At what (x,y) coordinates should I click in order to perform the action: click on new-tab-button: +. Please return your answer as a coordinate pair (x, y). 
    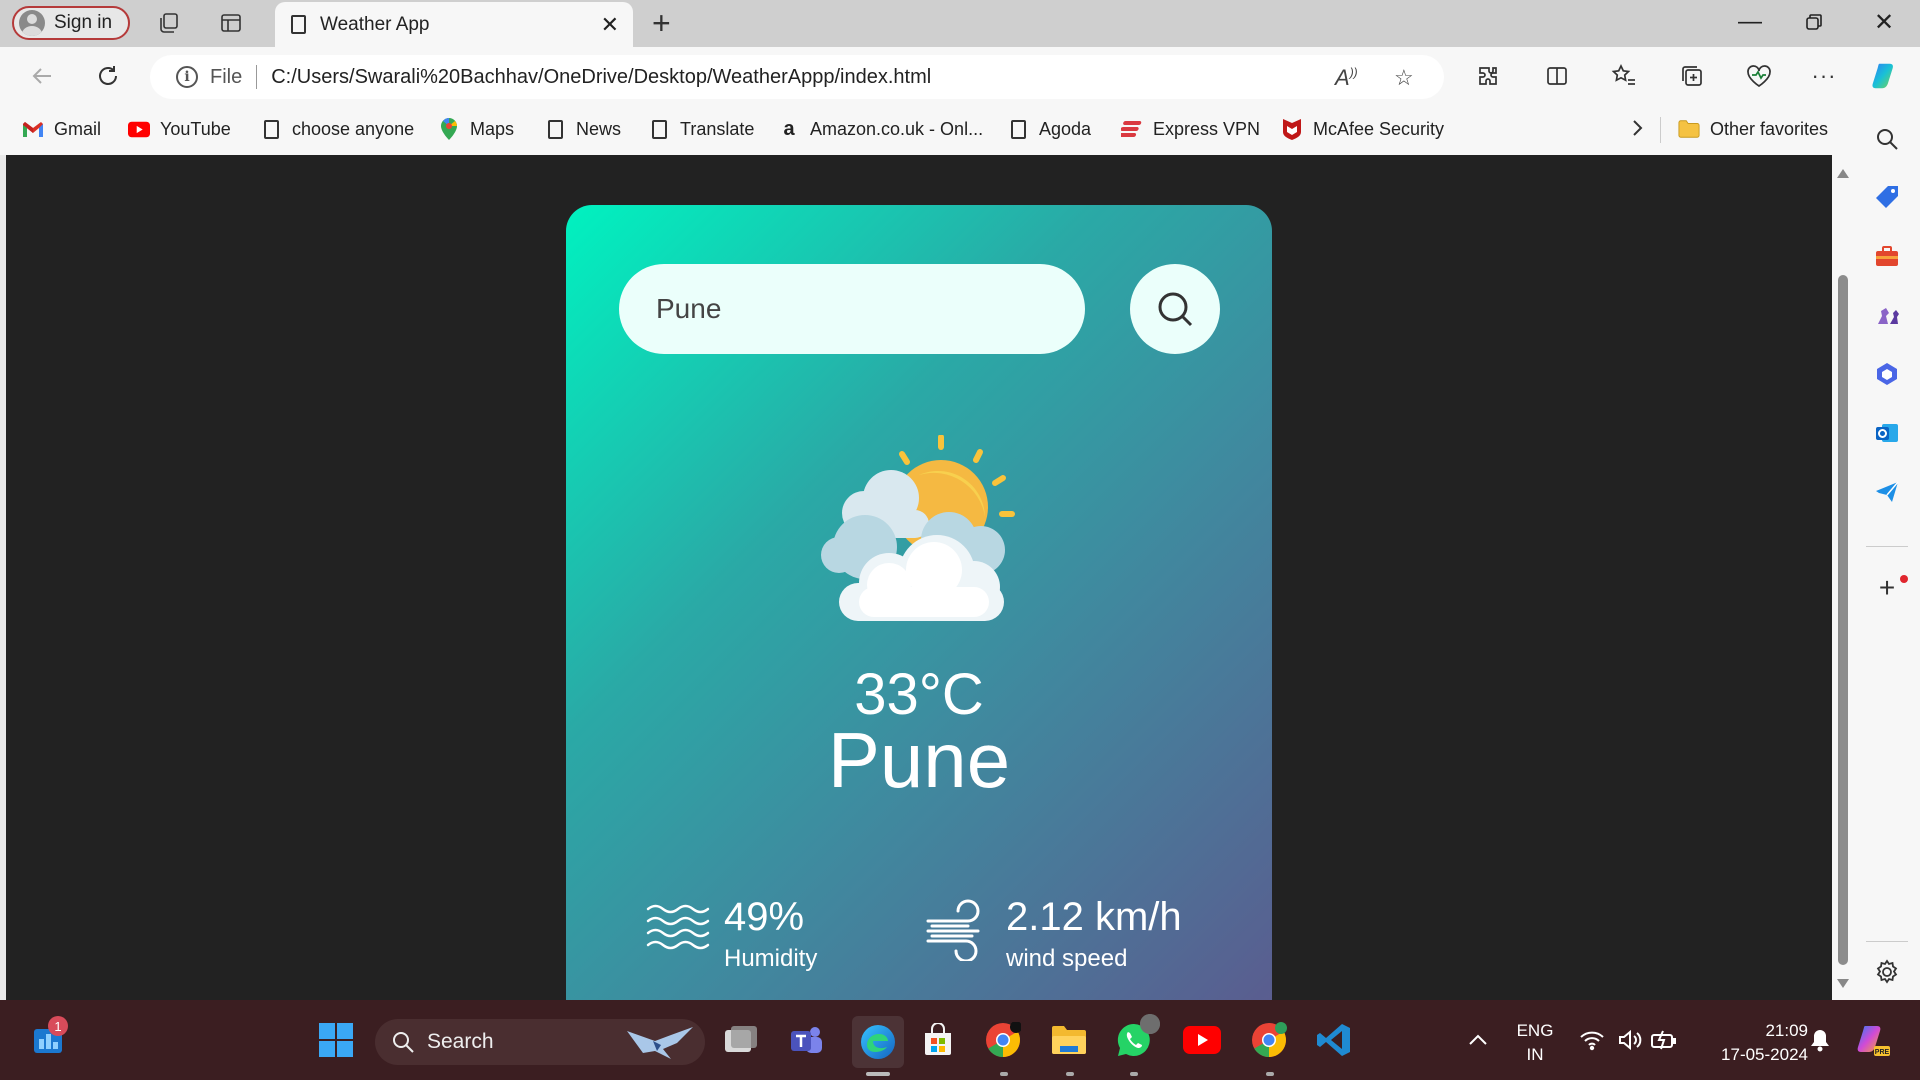
    Looking at the image, I should click on (661, 23).